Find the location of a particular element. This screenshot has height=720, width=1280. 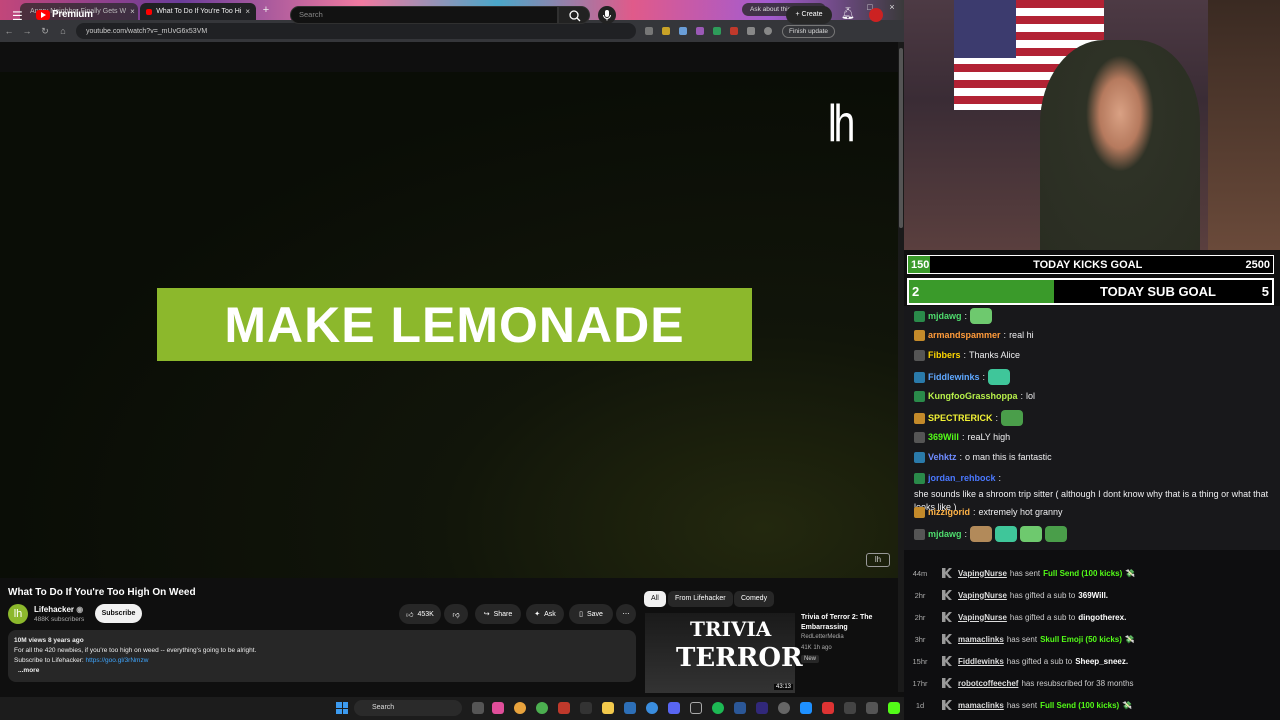

recommendation-title: Trivia of Terror 2: The Embarrassing is located at coordinates (849, 623).